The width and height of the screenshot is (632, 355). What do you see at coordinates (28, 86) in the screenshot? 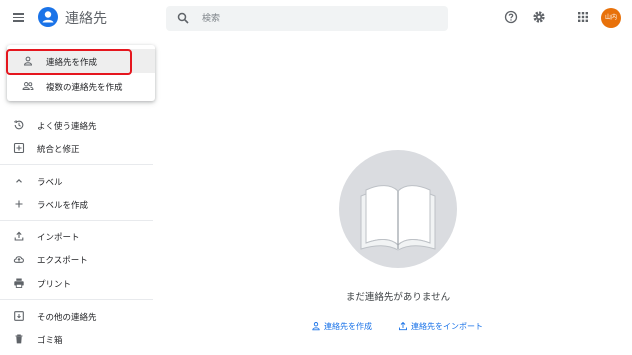
I see `people-outline-icon` at bounding box center [28, 86].